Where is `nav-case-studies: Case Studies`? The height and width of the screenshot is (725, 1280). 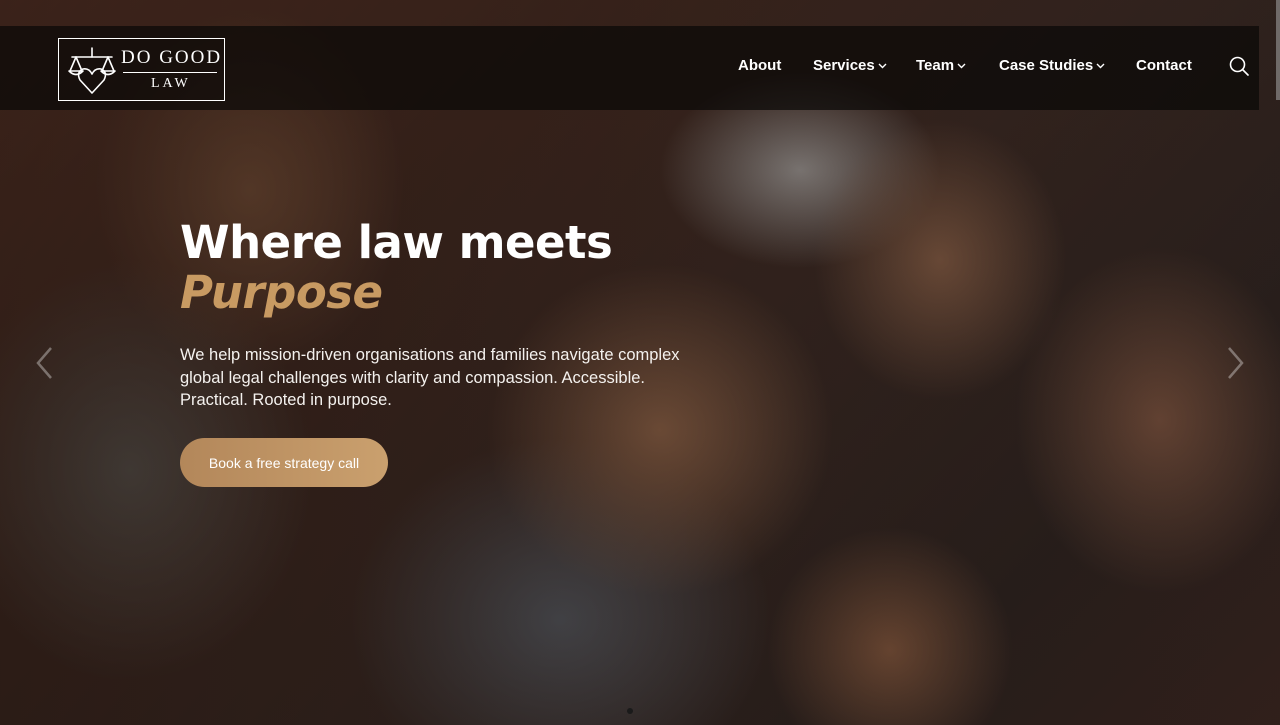
nav-case-studies: Case Studies is located at coordinates (1052, 65).